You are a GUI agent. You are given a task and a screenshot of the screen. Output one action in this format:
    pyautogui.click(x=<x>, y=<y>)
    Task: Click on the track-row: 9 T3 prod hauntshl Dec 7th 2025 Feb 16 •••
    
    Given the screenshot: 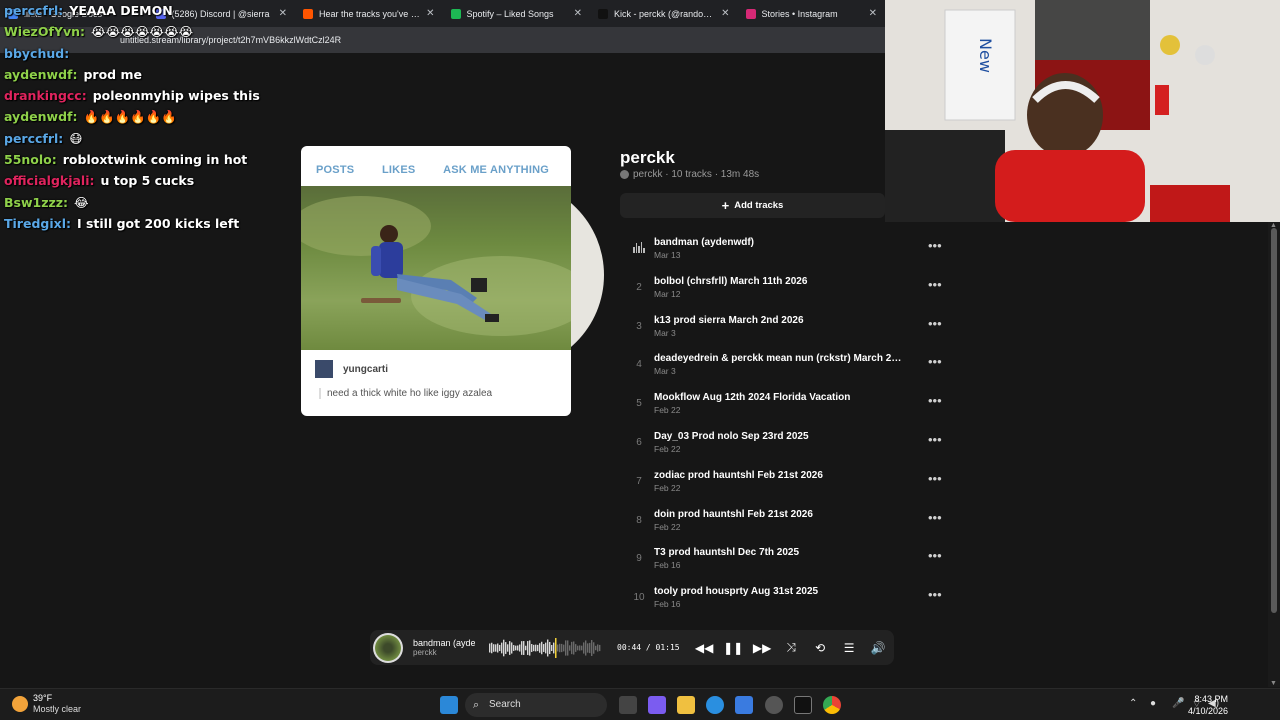 What is the action you would take?
    pyautogui.click(x=785, y=559)
    